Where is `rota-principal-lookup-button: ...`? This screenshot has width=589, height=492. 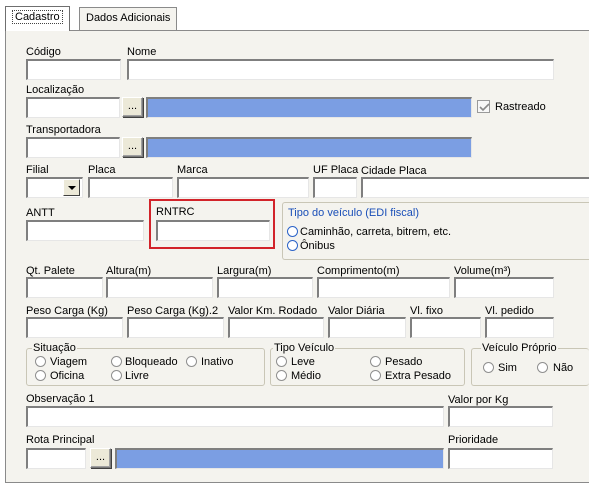
rota-principal-lookup-button: ... is located at coordinates (100, 458).